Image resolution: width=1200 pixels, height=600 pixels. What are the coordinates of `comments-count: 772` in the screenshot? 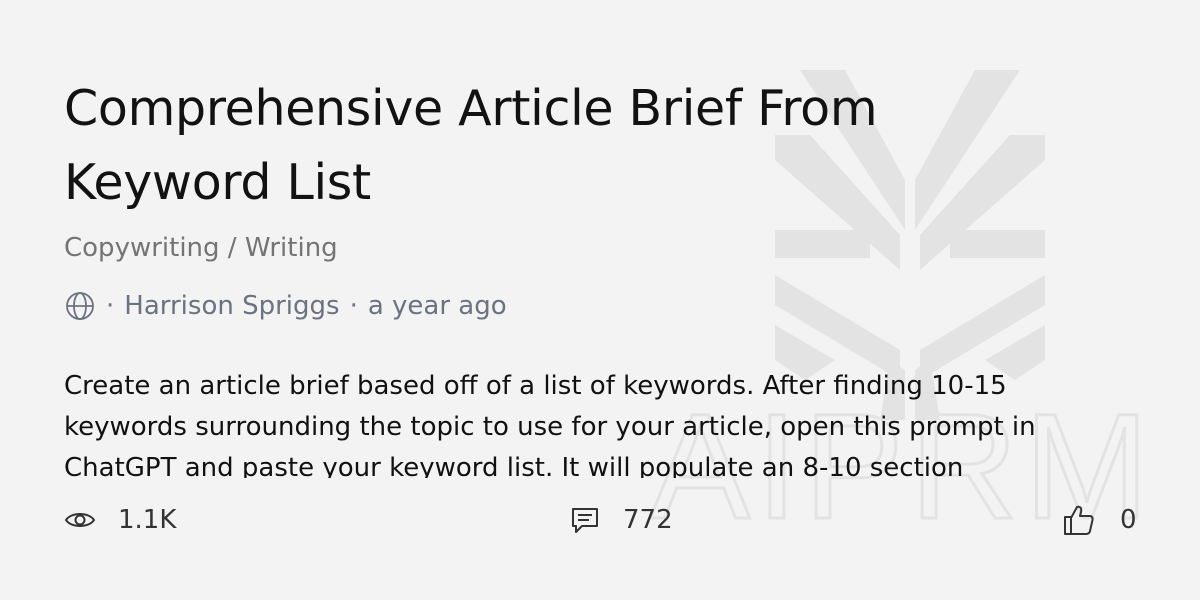 It's located at (648, 520).